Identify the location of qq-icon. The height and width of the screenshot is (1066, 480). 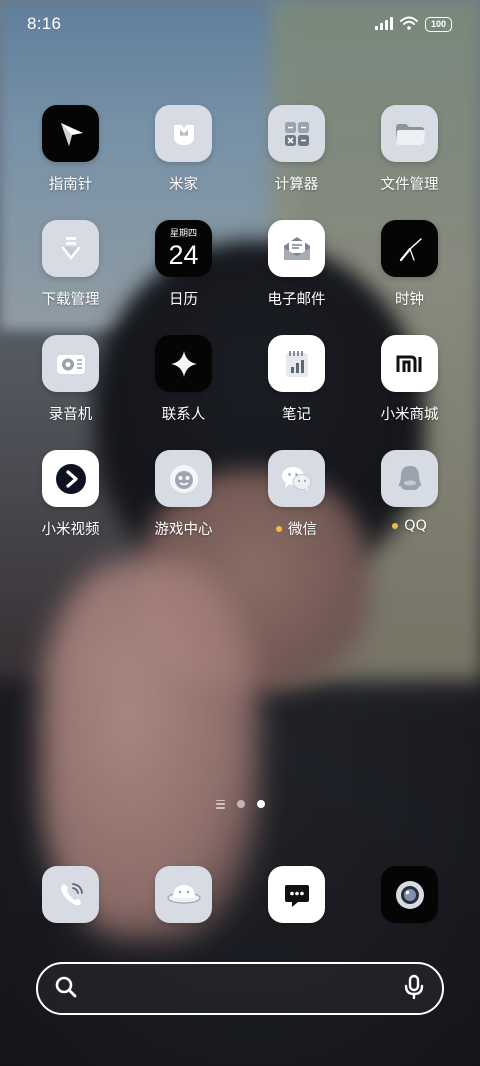
(409, 478).